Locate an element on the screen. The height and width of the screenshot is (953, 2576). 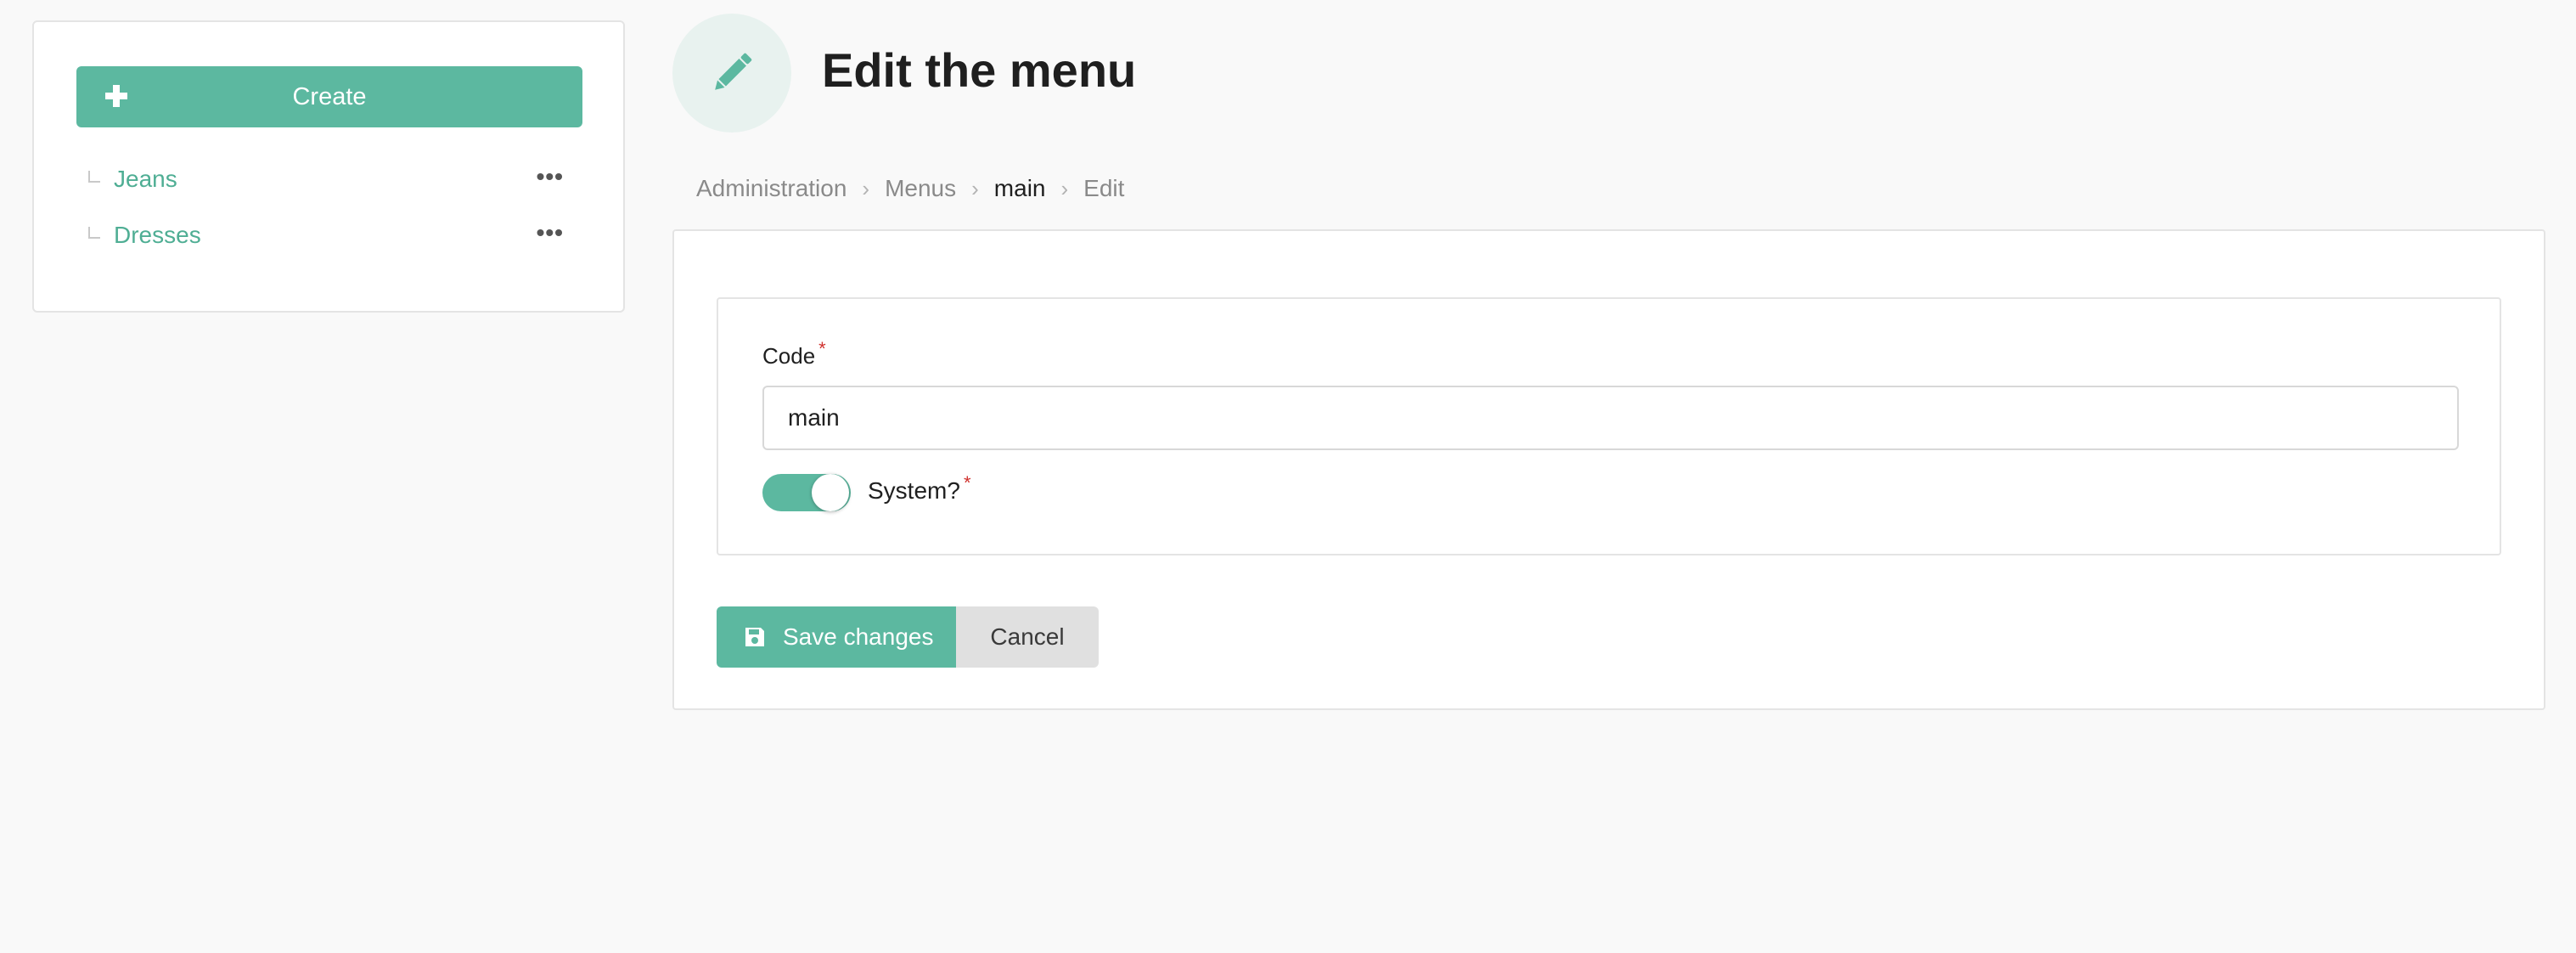
cancel-button-label: Cancel is located at coordinates (1027, 636).